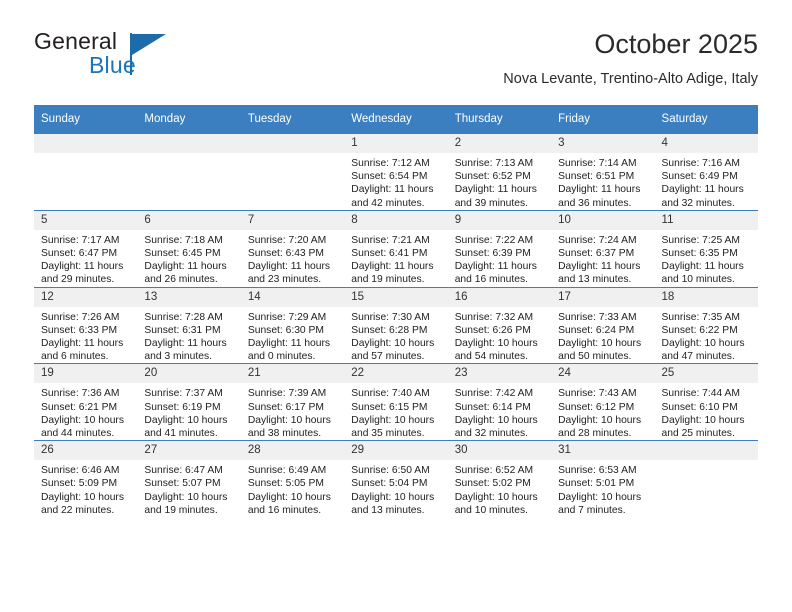  I want to click on daylight-text: Daylight: 11 hours and 10 minutes., so click(702, 273).